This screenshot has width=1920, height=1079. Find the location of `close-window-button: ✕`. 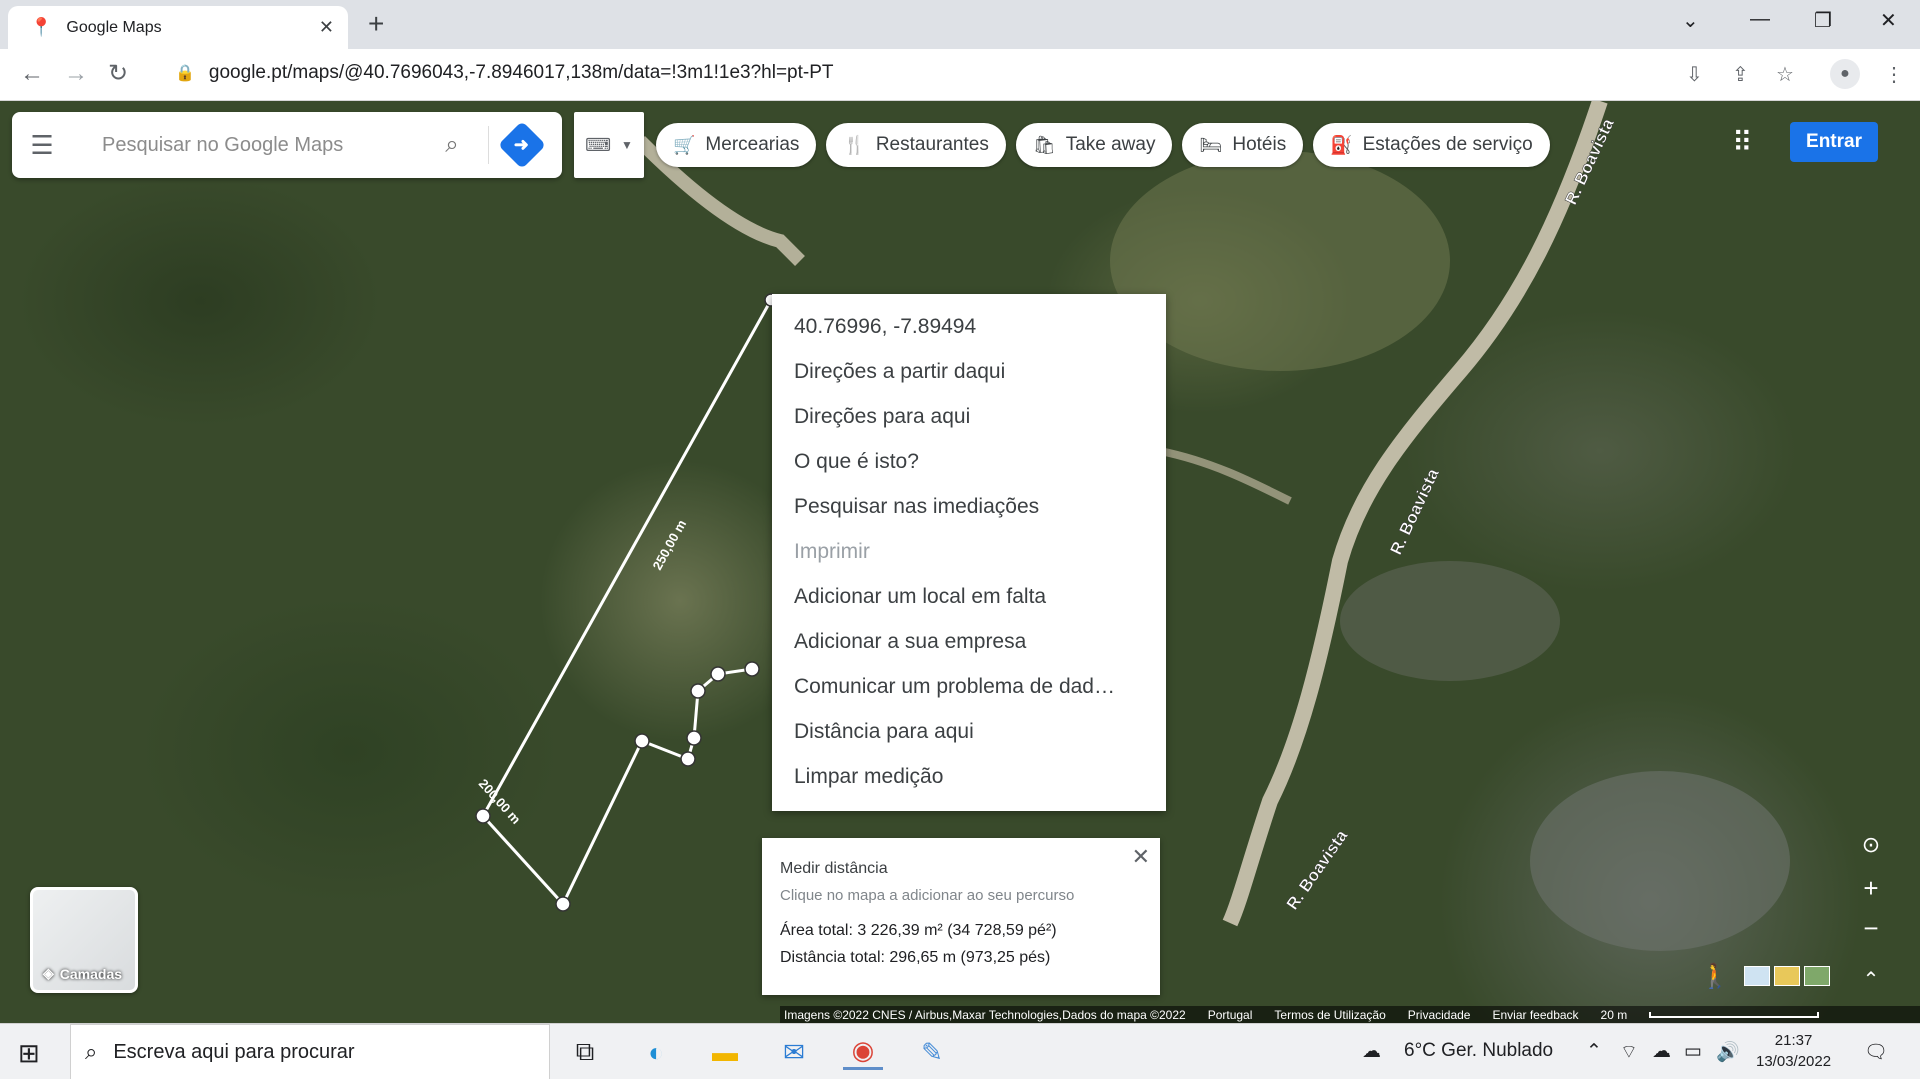

close-window-button: ✕ is located at coordinates (1888, 20).